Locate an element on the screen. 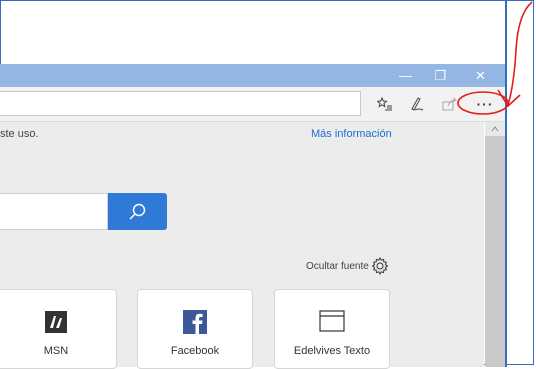  tile-label: Edelvives Texto is located at coordinates (332, 351).